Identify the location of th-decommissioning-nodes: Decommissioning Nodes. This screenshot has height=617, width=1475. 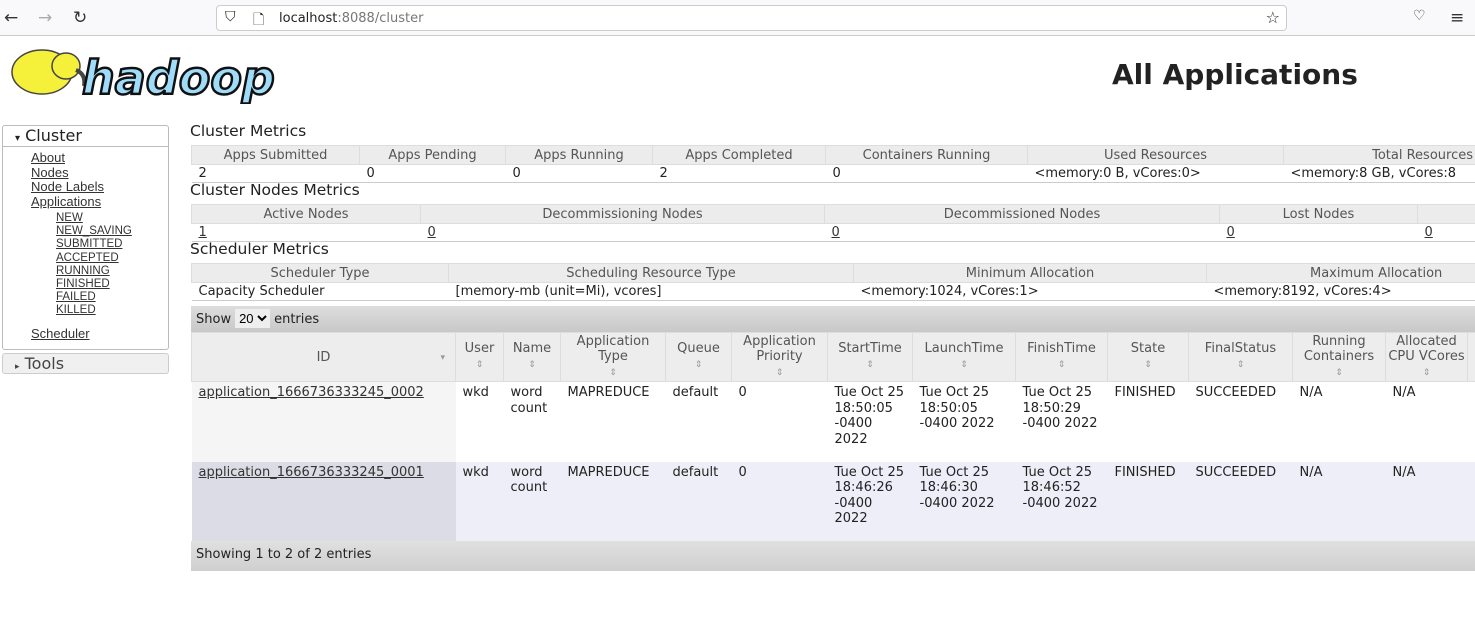
(622, 214).